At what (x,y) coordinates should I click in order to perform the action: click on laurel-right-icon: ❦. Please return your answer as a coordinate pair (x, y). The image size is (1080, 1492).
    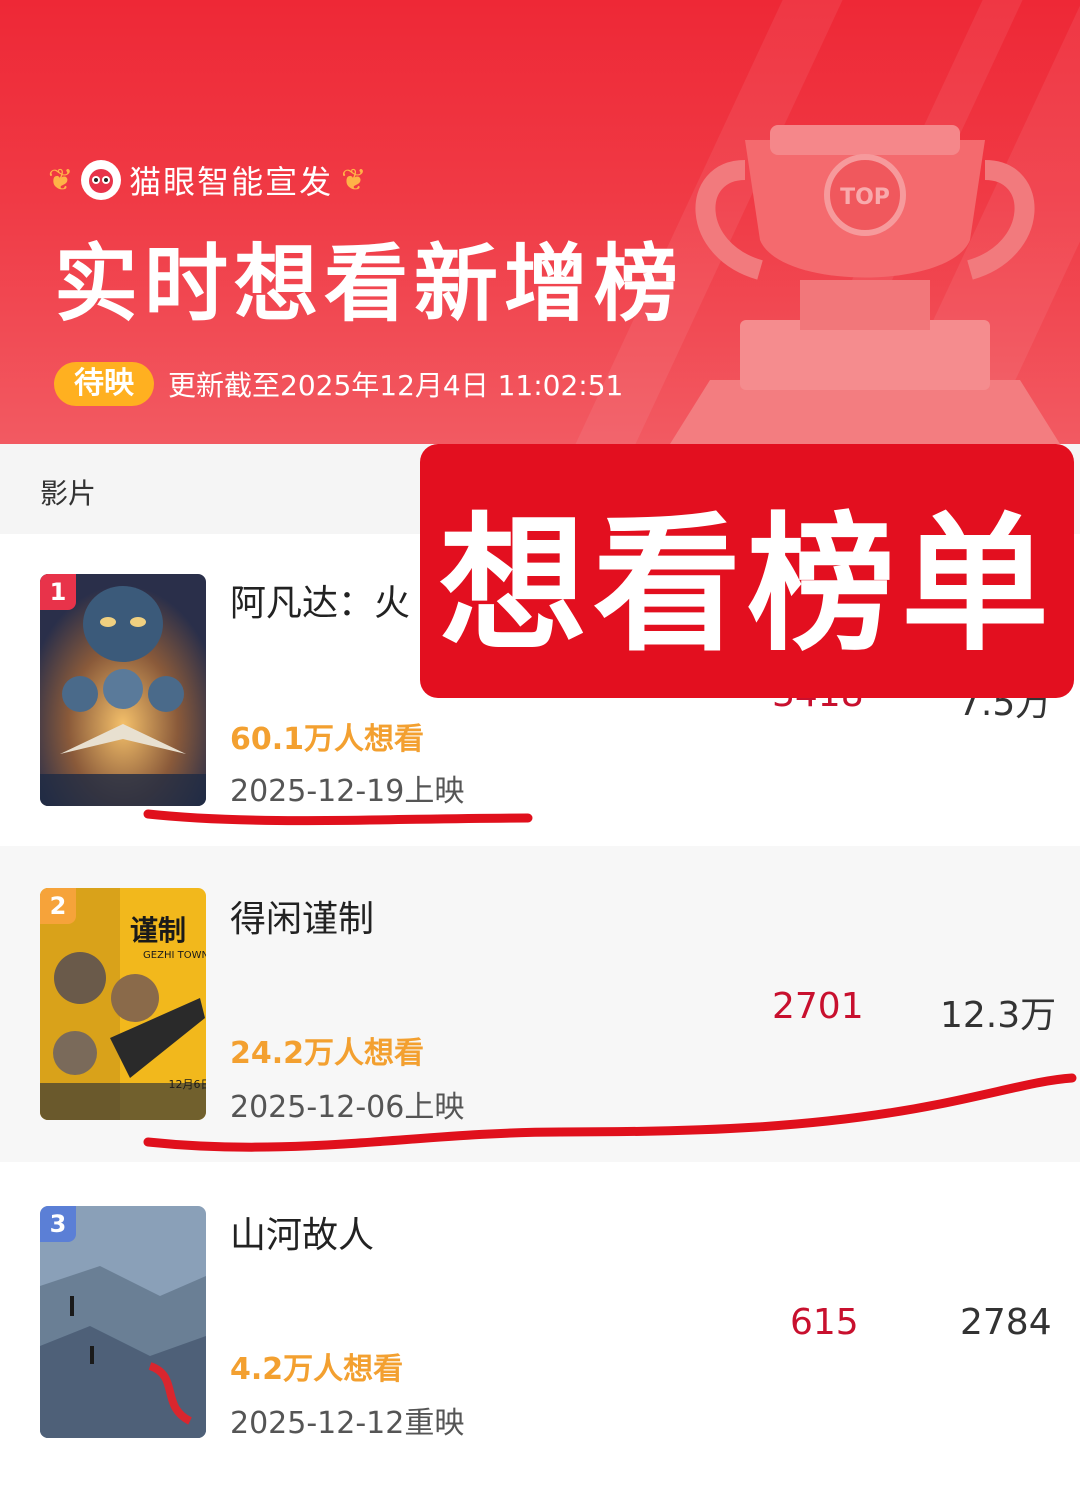
    Looking at the image, I should click on (354, 180).